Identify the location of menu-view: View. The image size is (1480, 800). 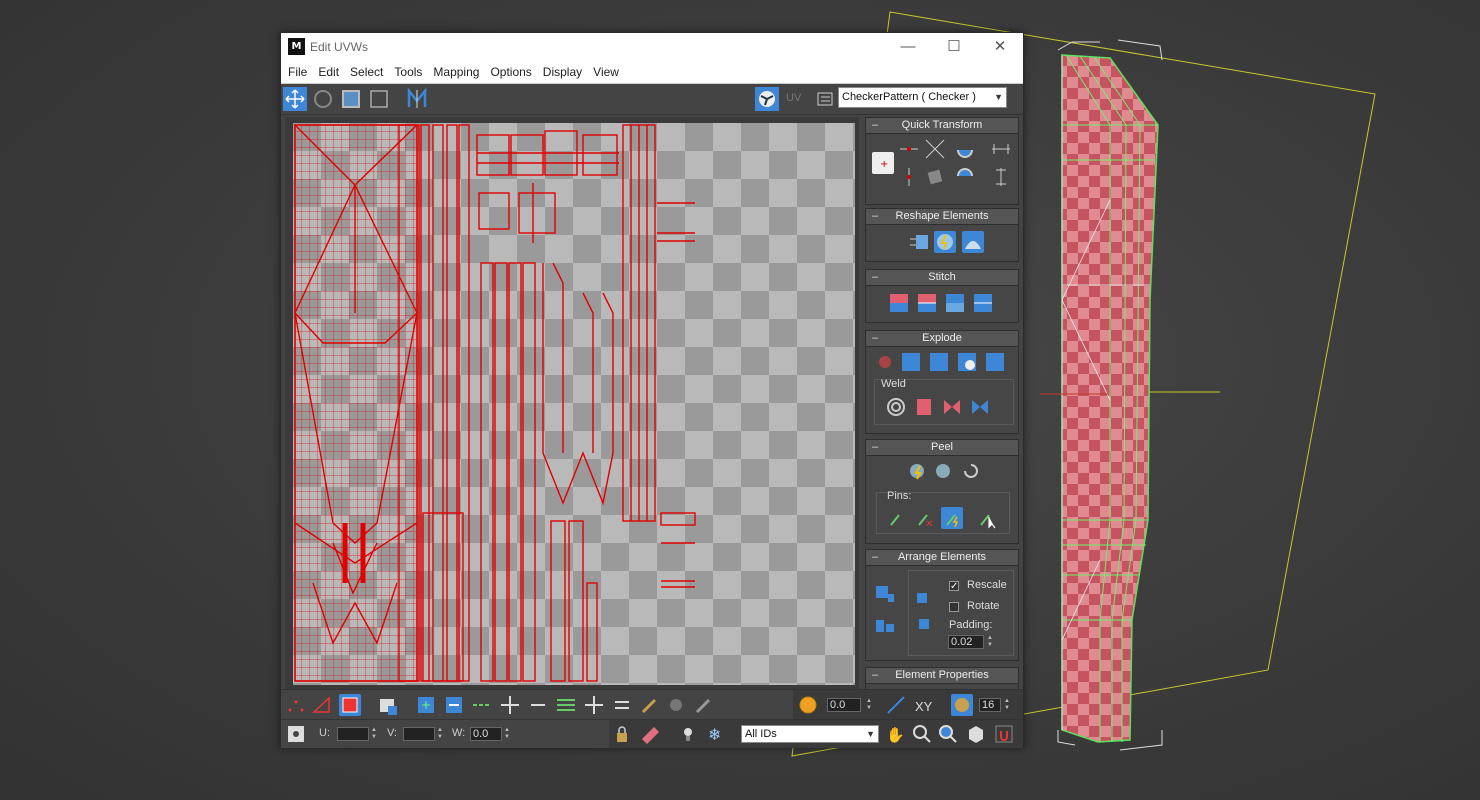
(606, 72).